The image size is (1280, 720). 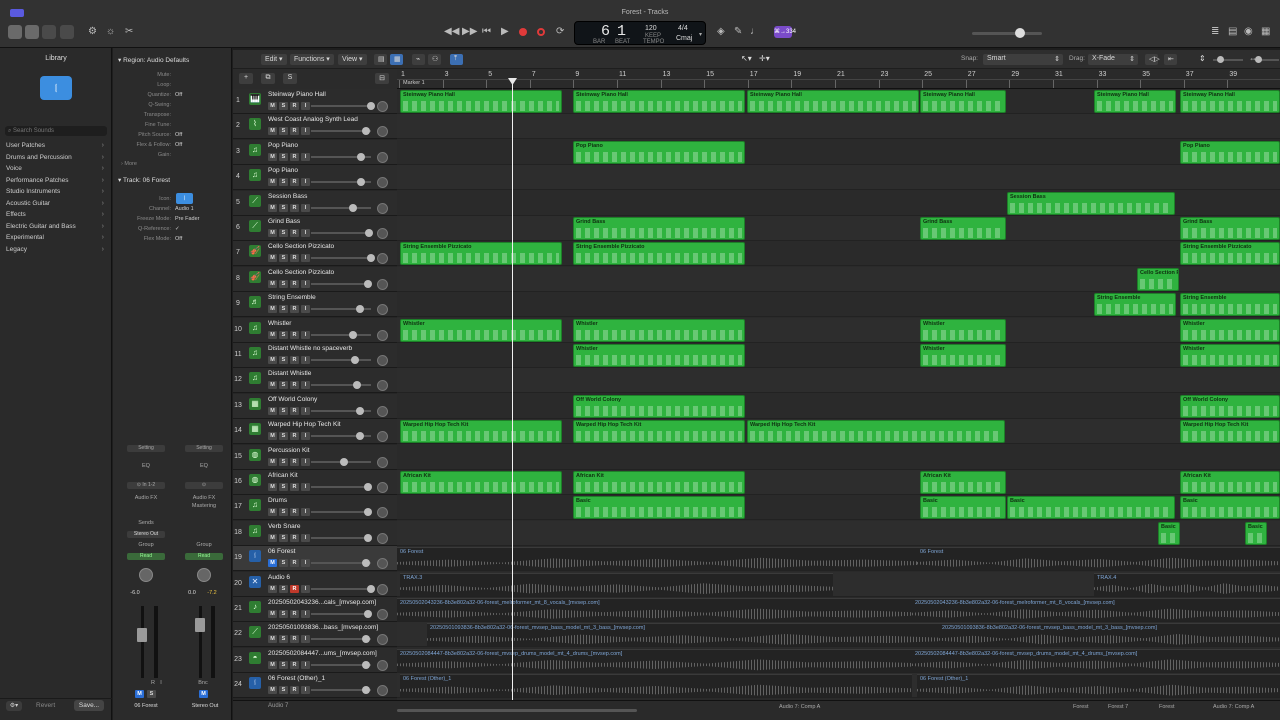 I want to click on input-monitor-button-1: I, so click(x=161, y=683).